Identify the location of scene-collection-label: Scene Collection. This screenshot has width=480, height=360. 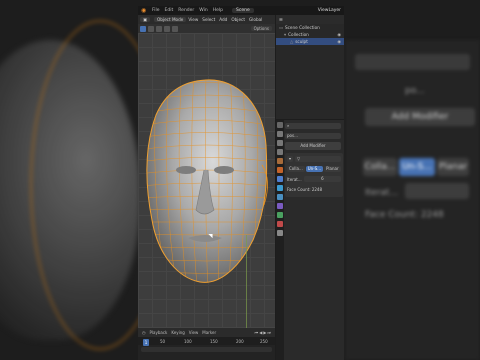
(302, 27).